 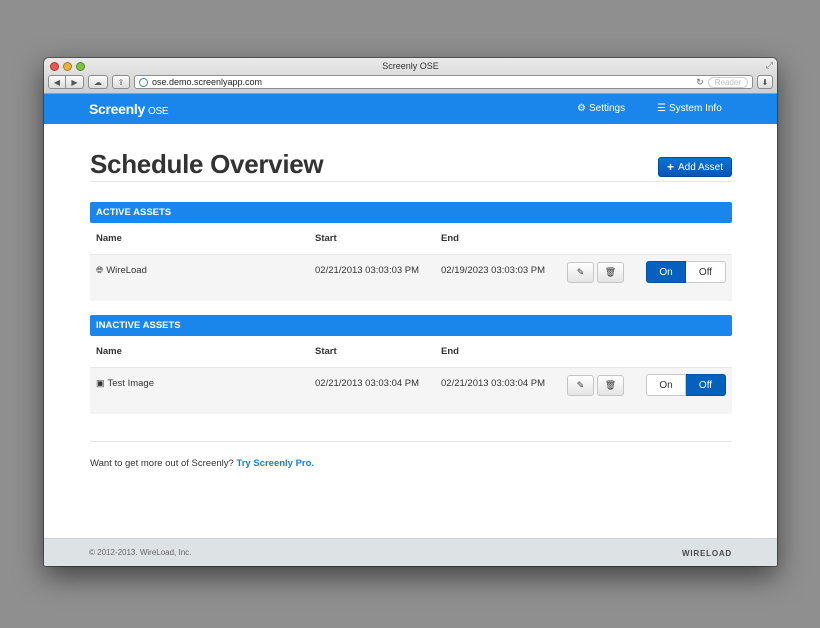 I want to click on forward-arrow-icon: ▶, so click(x=74, y=82).